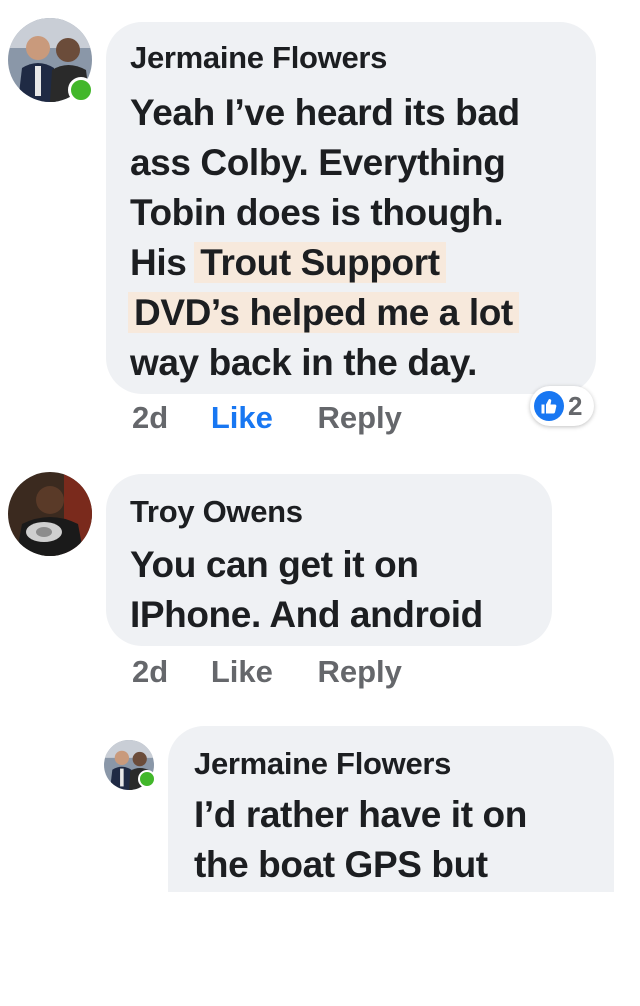 This screenshot has height=1006, width=640. What do you see at coordinates (549, 406) in the screenshot?
I see `thumbs-up-icon` at bounding box center [549, 406].